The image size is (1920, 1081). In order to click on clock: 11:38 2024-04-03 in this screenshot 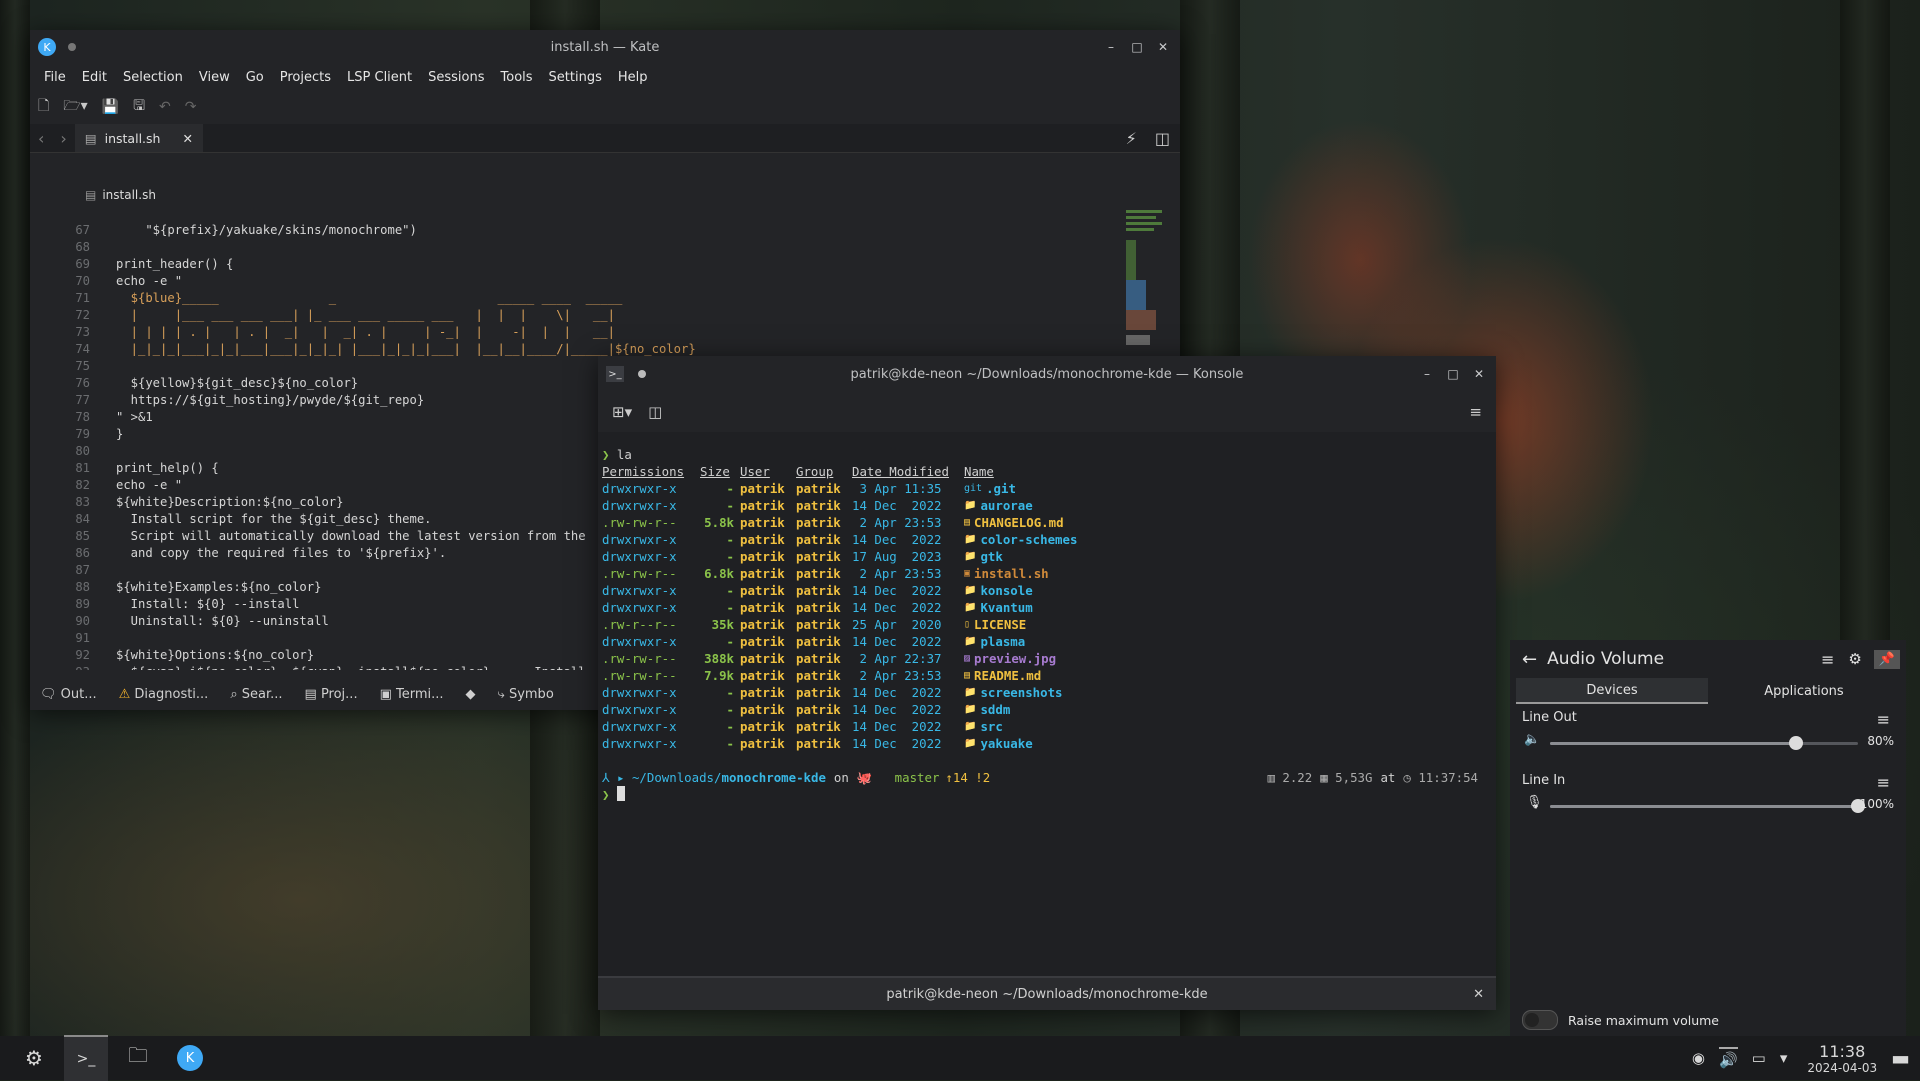, I will do `click(1842, 1058)`.